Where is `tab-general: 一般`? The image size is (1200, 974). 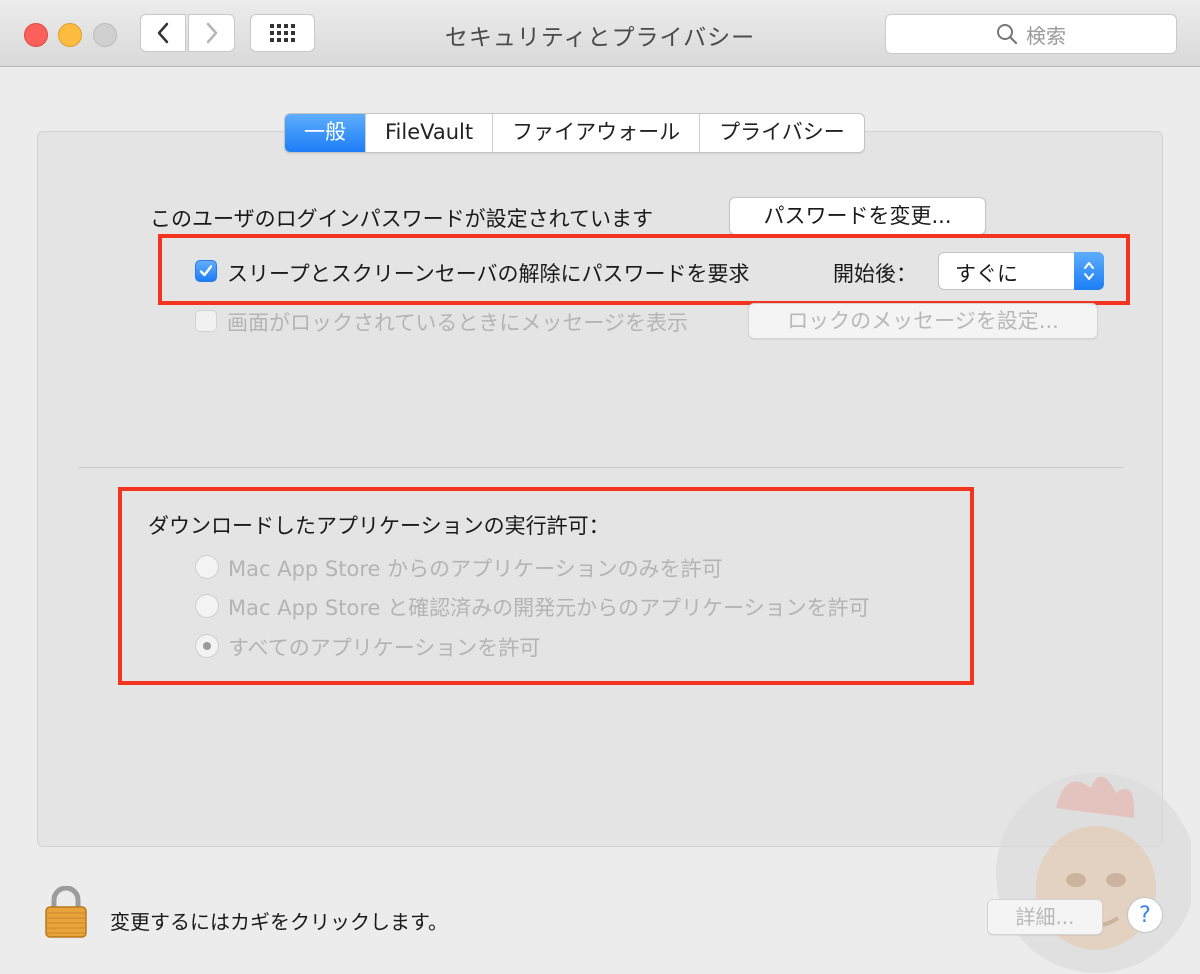
tab-general: 一般 is located at coordinates (325, 133).